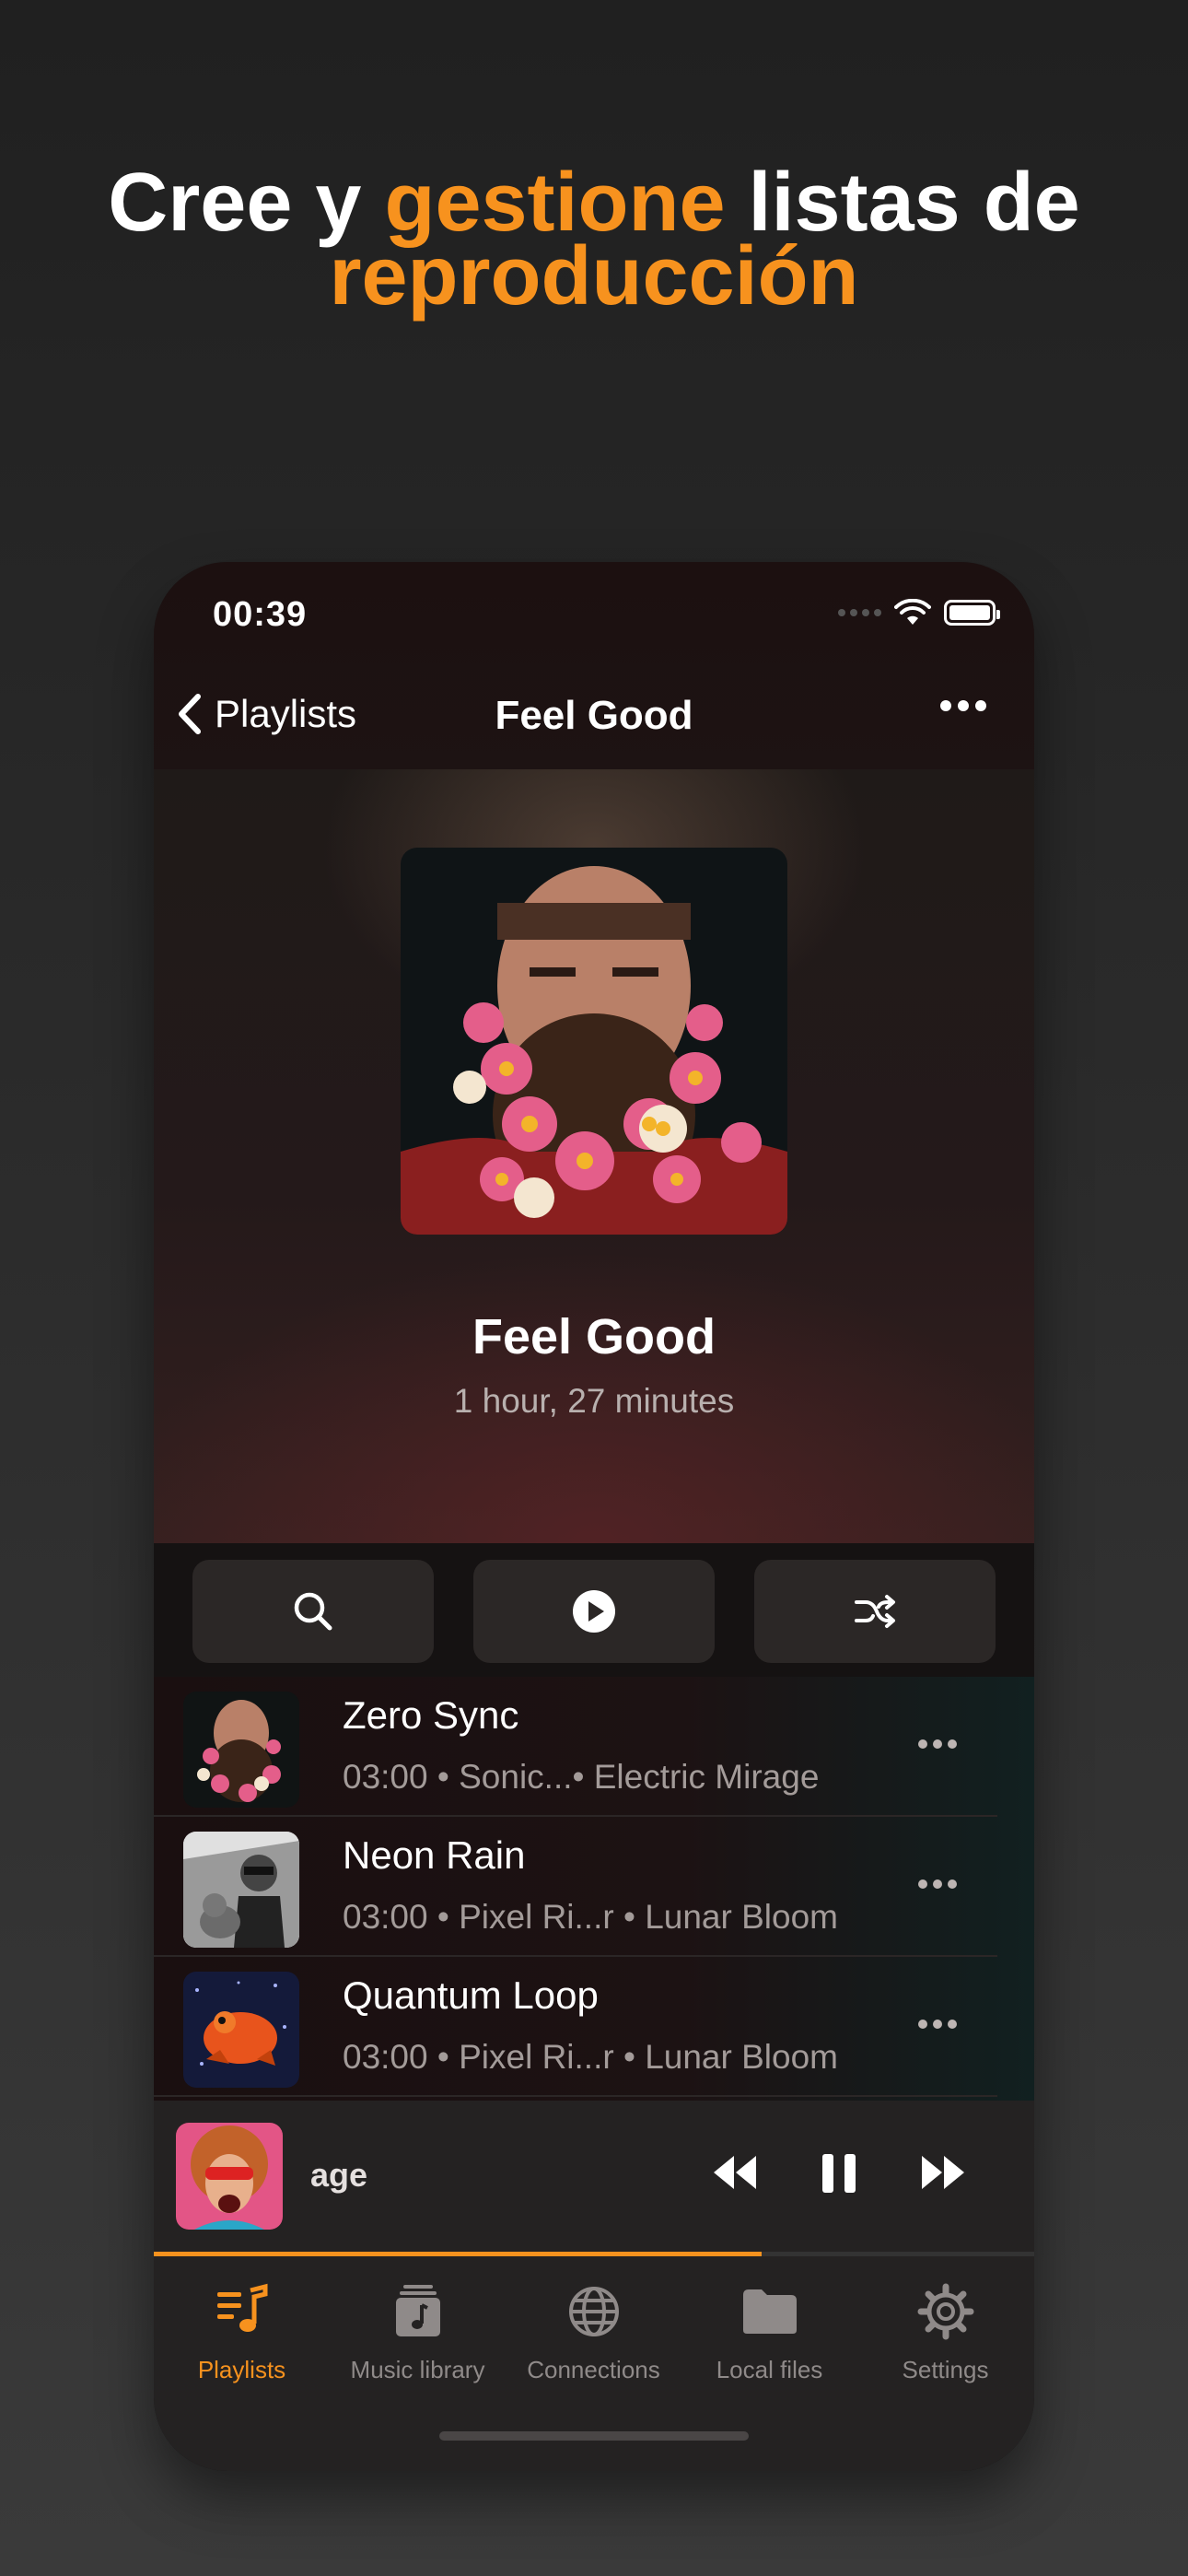 Image resolution: width=1188 pixels, height=2576 pixels. I want to click on rewind-button, so click(734, 2175).